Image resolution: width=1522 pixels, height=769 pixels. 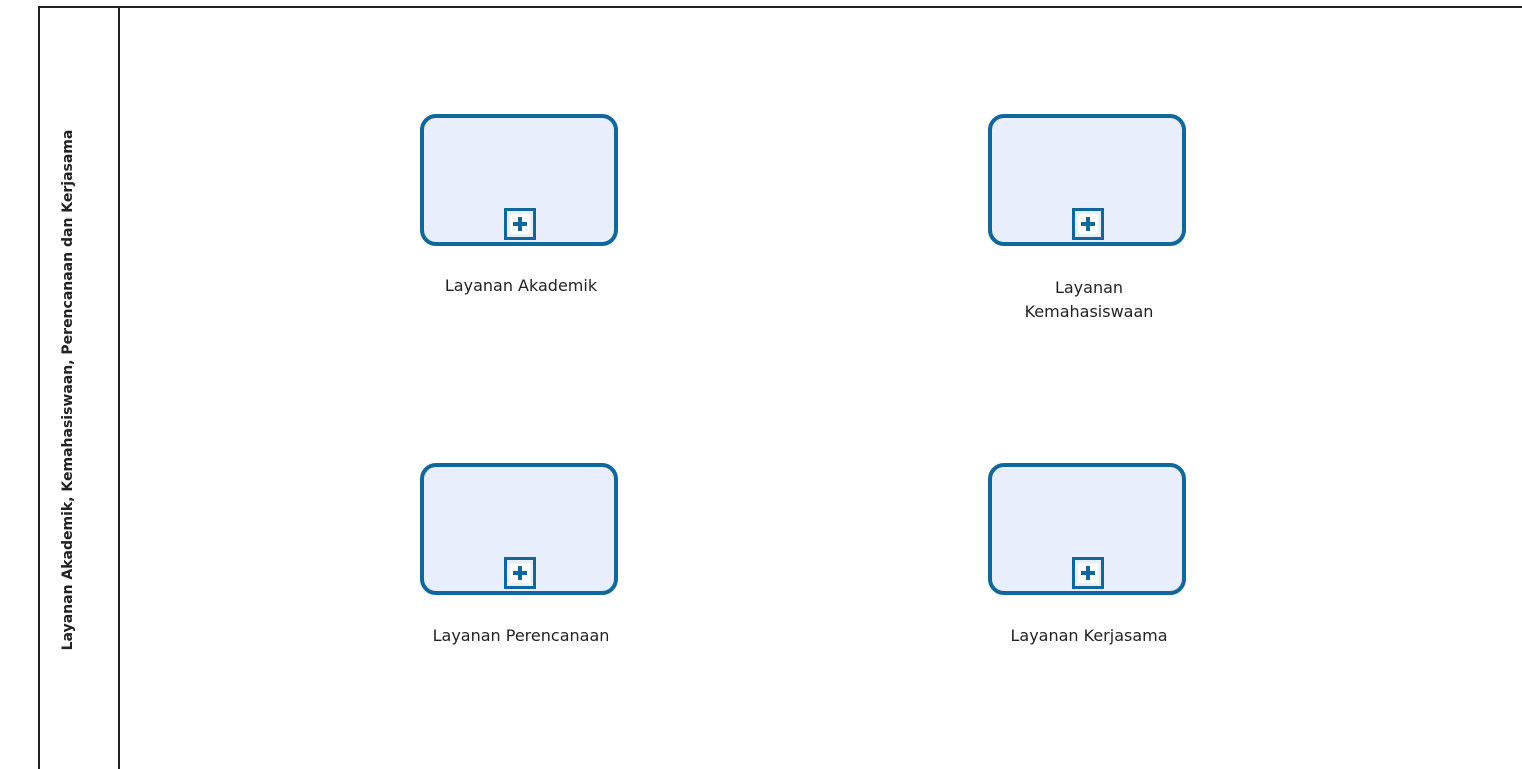 I want to click on subprocess-label-line: Layanan, so click(x=1089, y=287).